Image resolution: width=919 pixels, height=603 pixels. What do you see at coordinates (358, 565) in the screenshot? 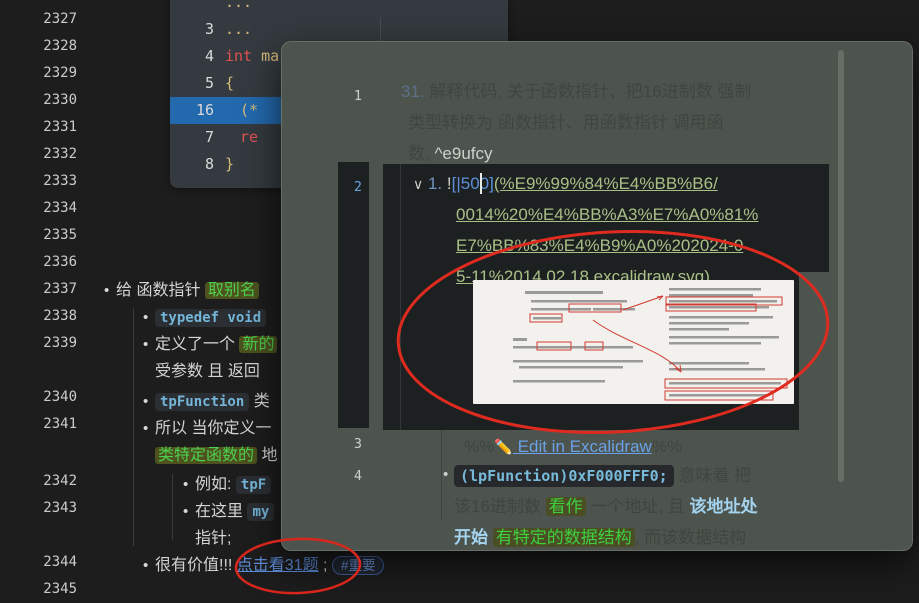
I see `tag: #重要` at bounding box center [358, 565].